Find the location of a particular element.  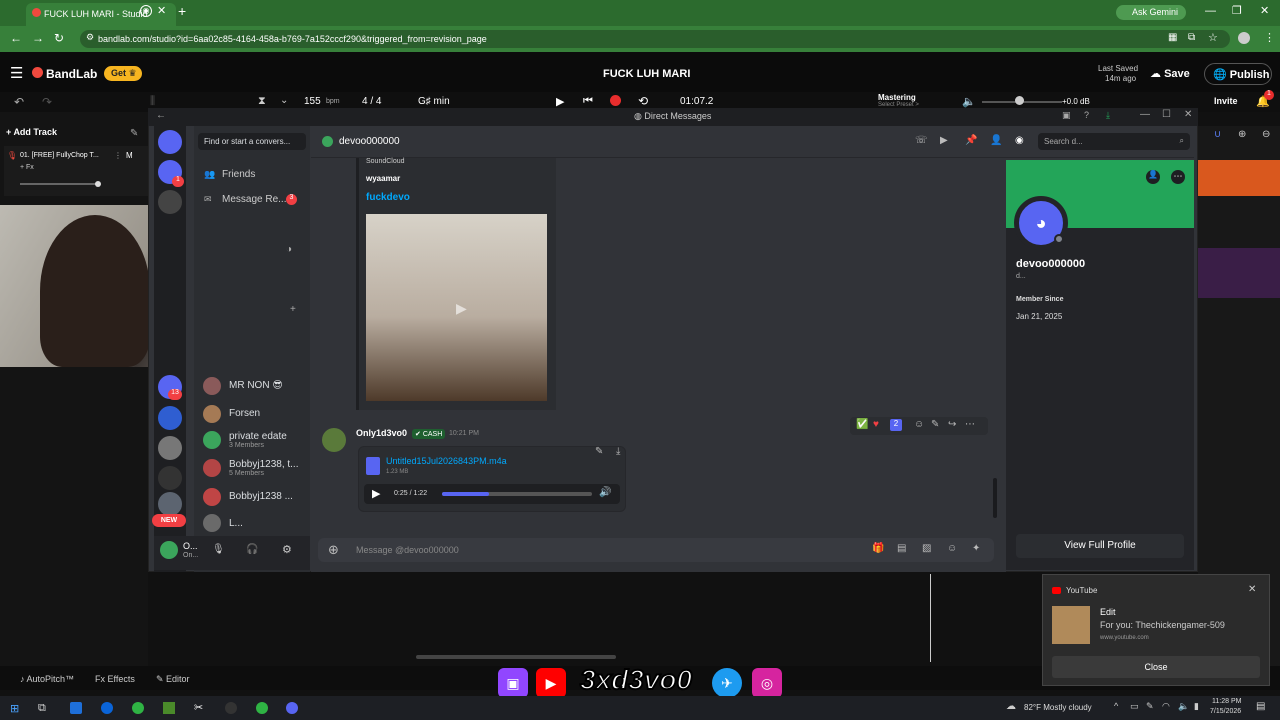

user-profile-icon: ◉ is located at coordinates (1019, 140).